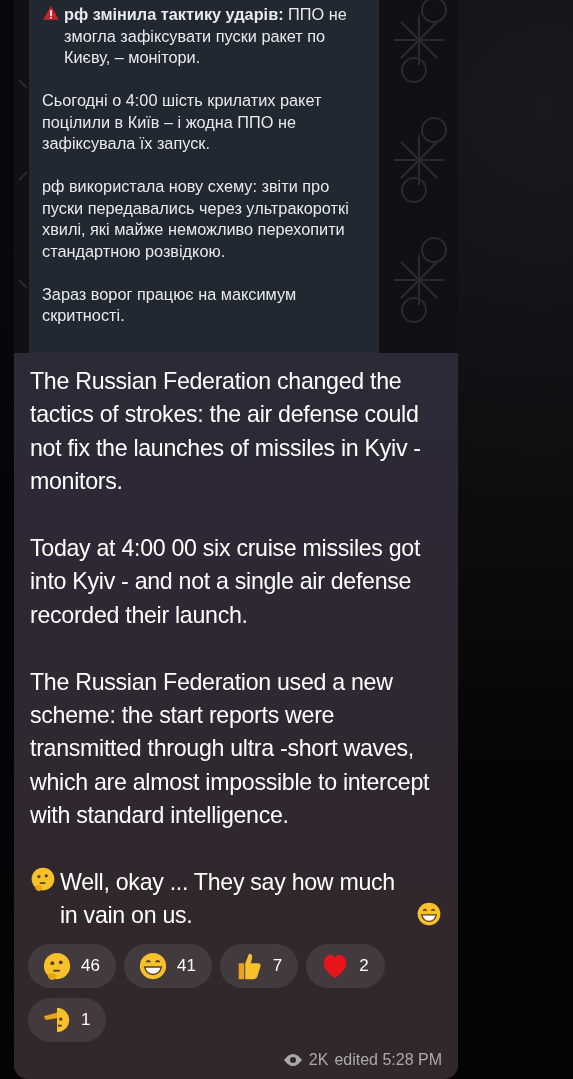  Describe the element at coordinates (225, 431) in the screenshot. I see `message-text: The Russian Federation changed the tactics of strokes: the air defense could not fix the launches of missiles in Kyiv - monitors.` at that location.